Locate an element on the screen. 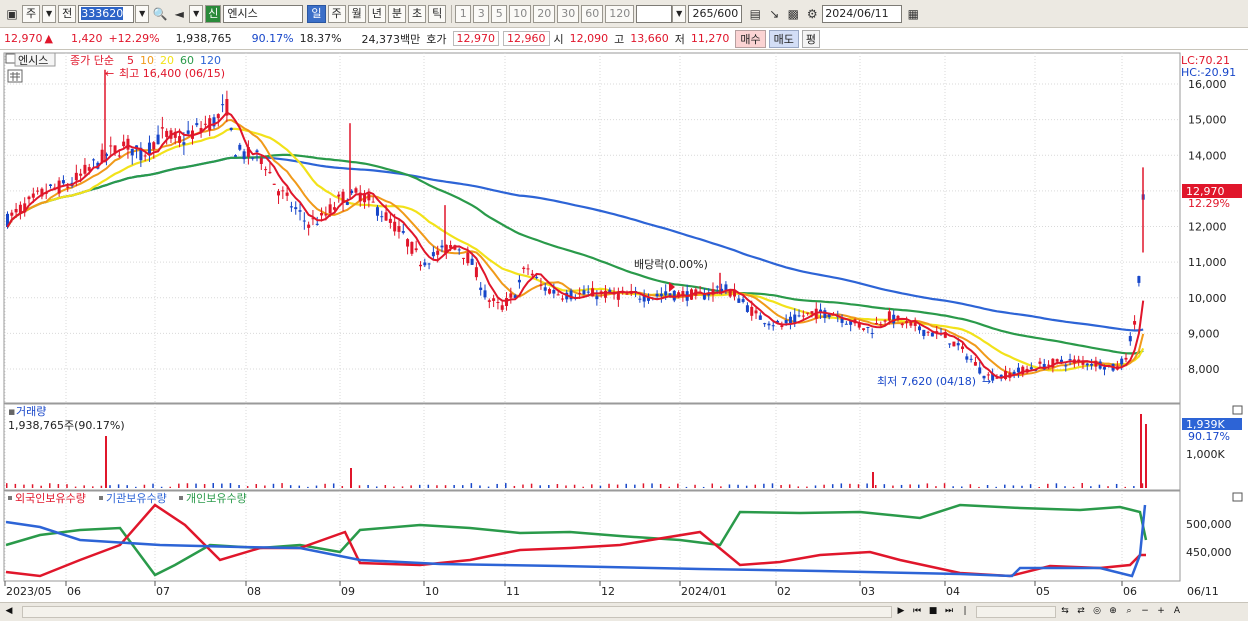 The image size is (1248, 621). zoom-in-icon: + is located at coordinates (1161, 612).